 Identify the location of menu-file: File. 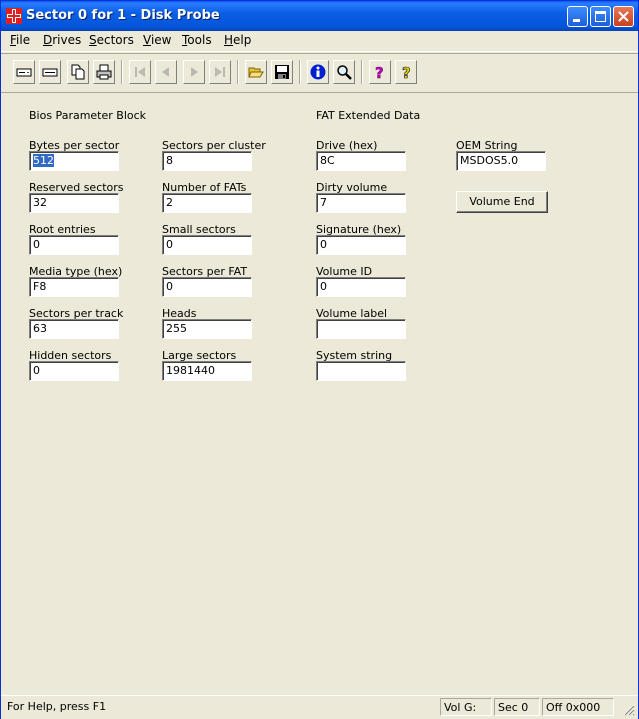
(20, 40).